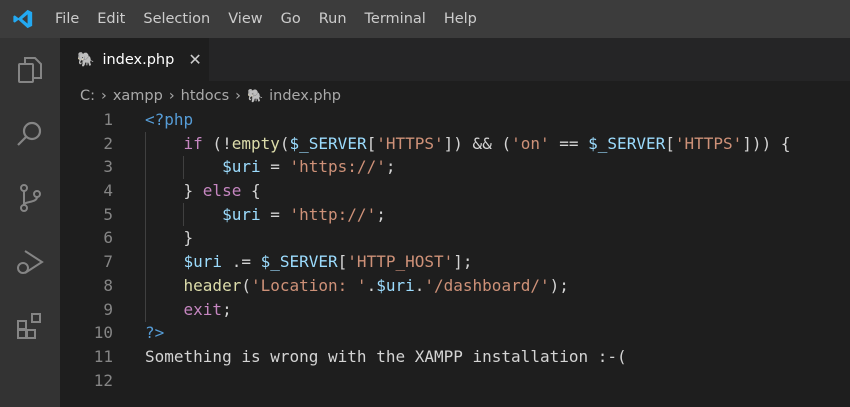 This screenshot has height=407, width=850. Describe the element at coordinates (410, 143) in the screenshot. I see `token: 'HTTPS'` at that location.